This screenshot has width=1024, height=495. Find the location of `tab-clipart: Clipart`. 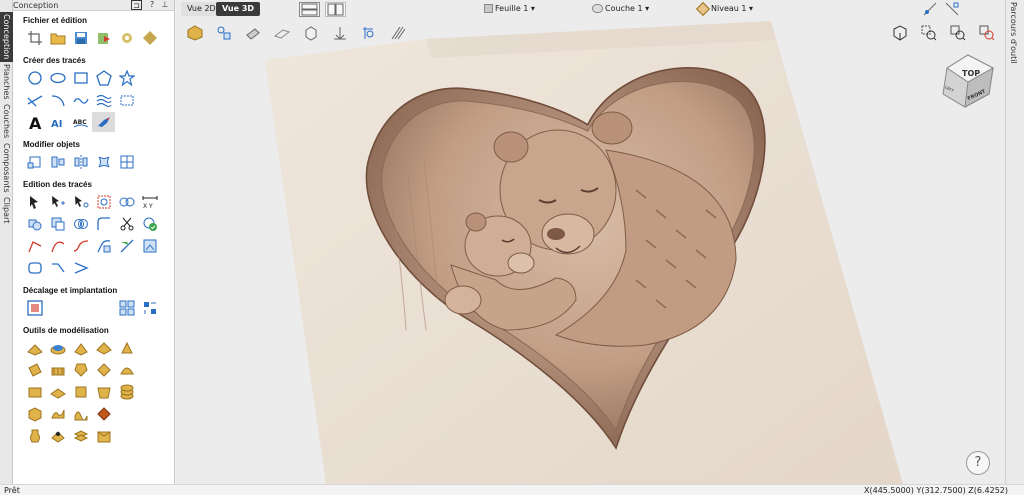

tab-clipart: Clipart is located at coordinates (6, 210).